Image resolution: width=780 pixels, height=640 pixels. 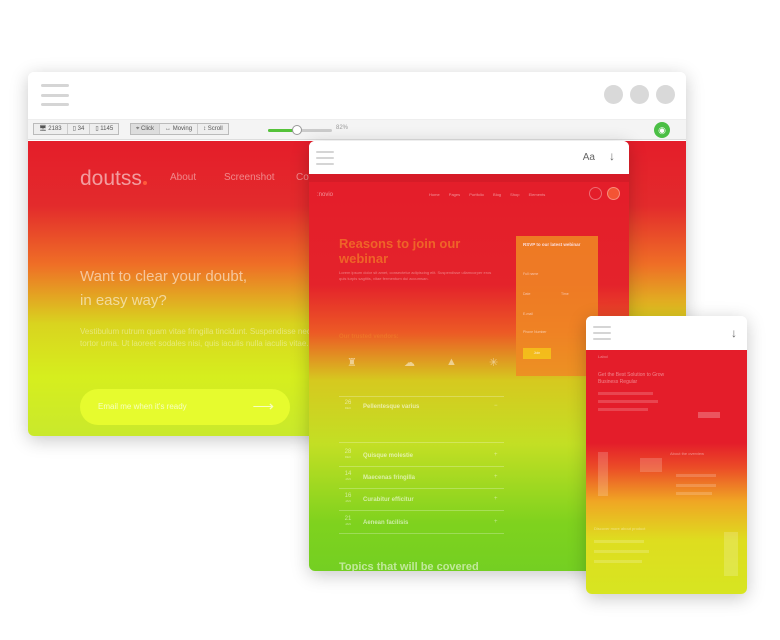 What do you see at coordinates (662, 130) in the screenshot?
I see `camera-icon: ◉` at bounding box center [662, 130].